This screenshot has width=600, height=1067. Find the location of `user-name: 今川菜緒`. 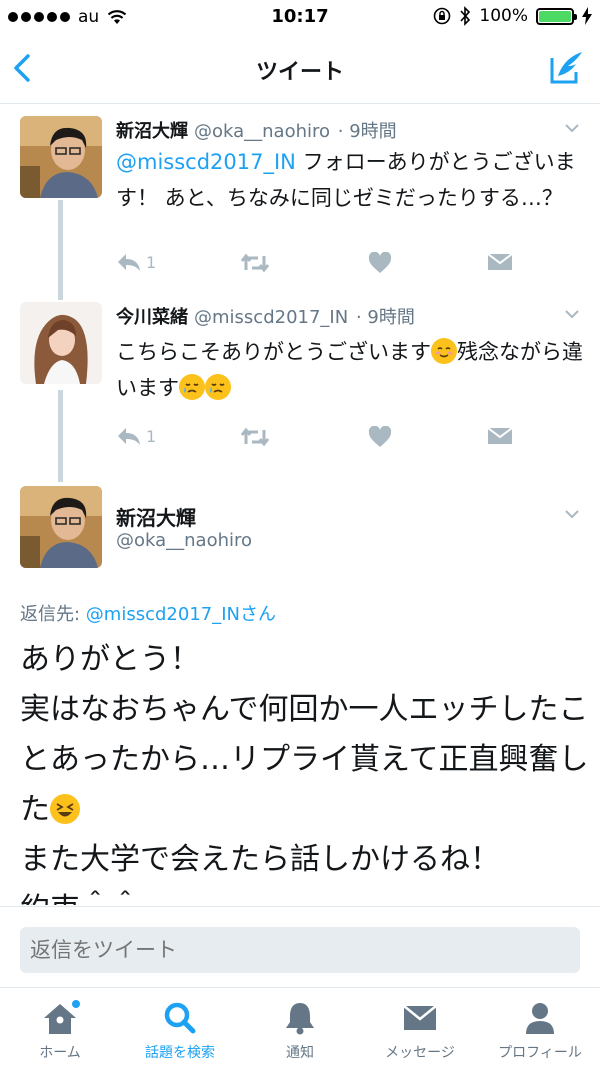

user-name: 今川菜緒 is located at coordinates (152, 317).